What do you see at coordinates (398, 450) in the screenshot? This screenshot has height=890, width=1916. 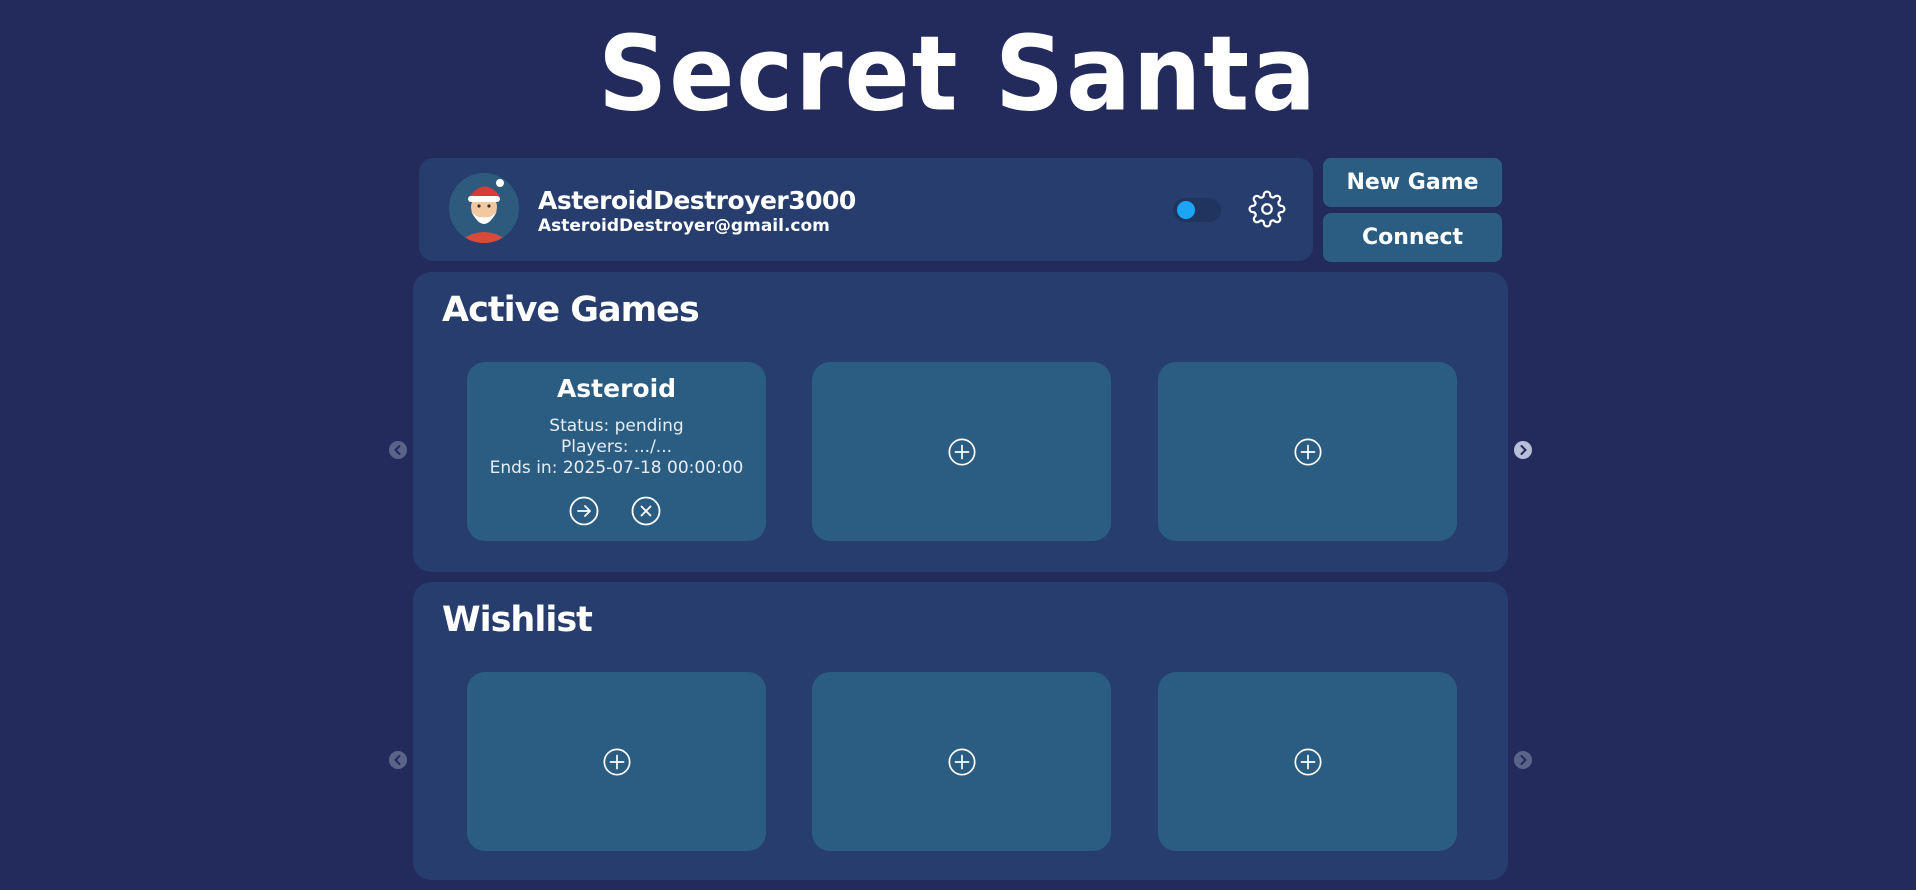 I see `games-prev-arrow-icon` at bounding box center [398, 450].